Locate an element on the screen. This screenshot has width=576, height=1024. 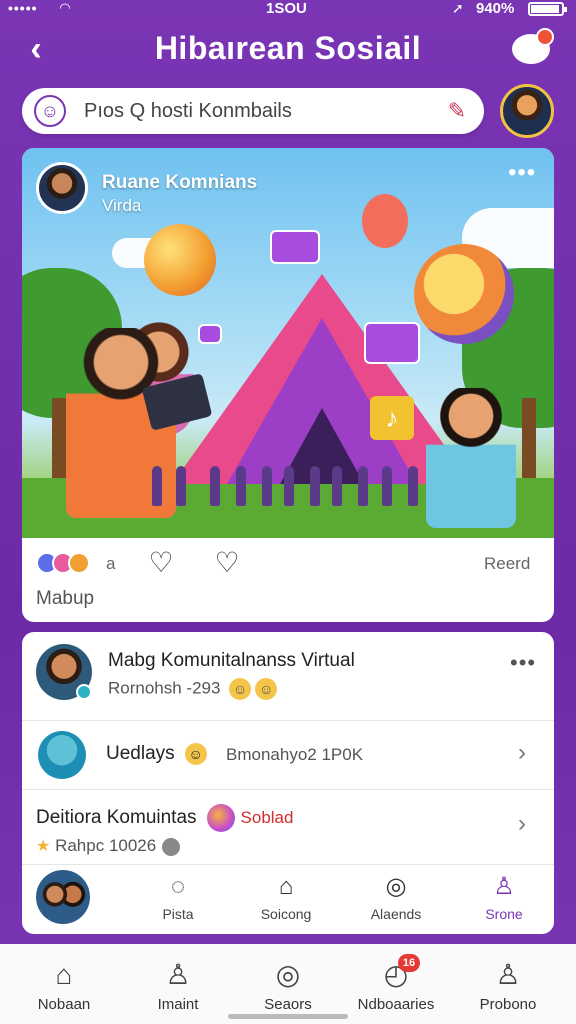
list-item-title: Deitiora Komuintas Soblad is located at coordinates (164, 818).